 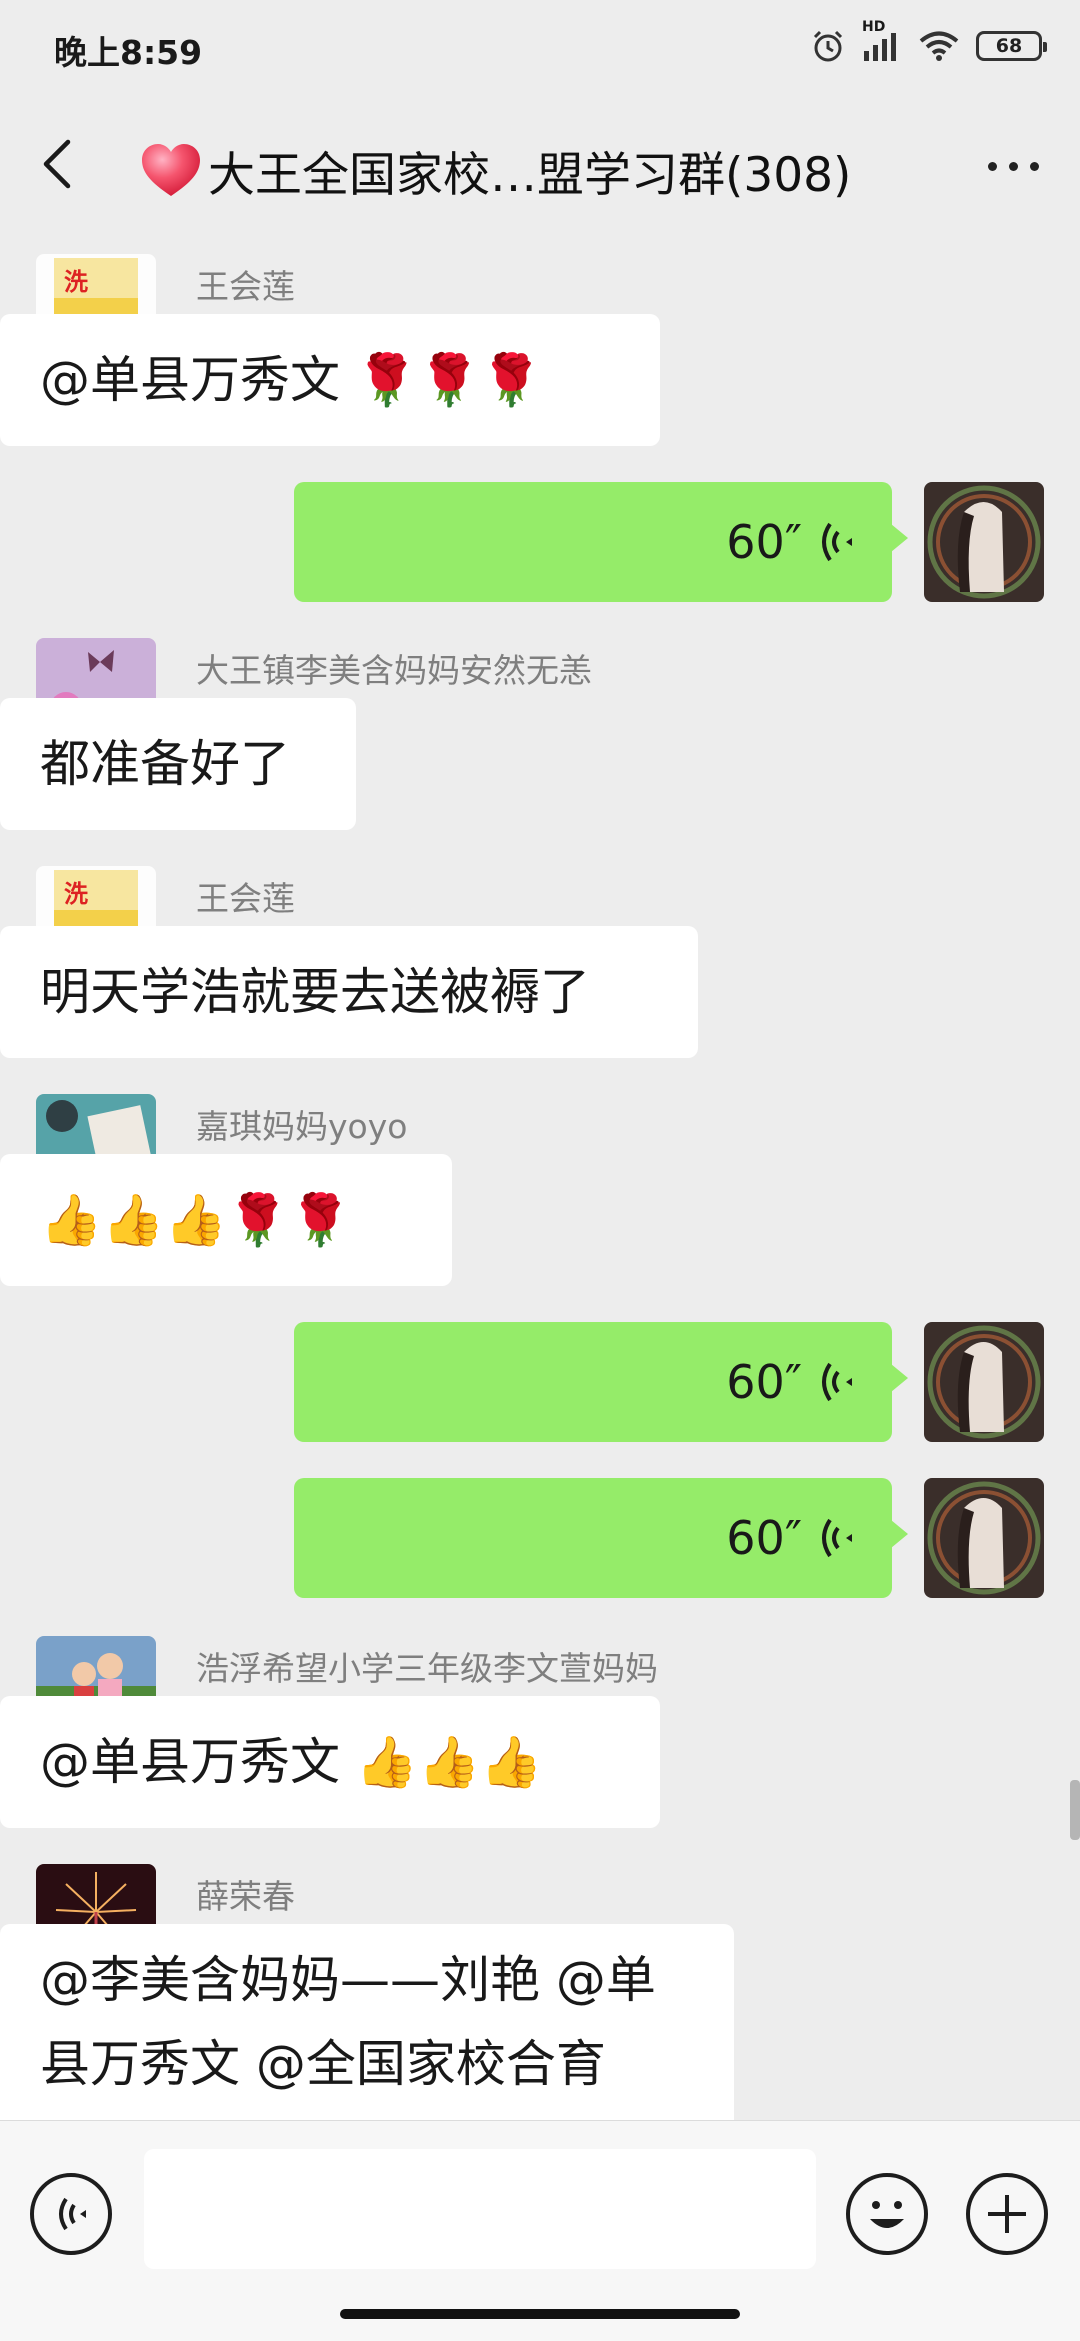 What do you see at coordinates (1075, 1810) in the screenshot?
I see `scroll-indicator` at bounding box center [1075, 1810].